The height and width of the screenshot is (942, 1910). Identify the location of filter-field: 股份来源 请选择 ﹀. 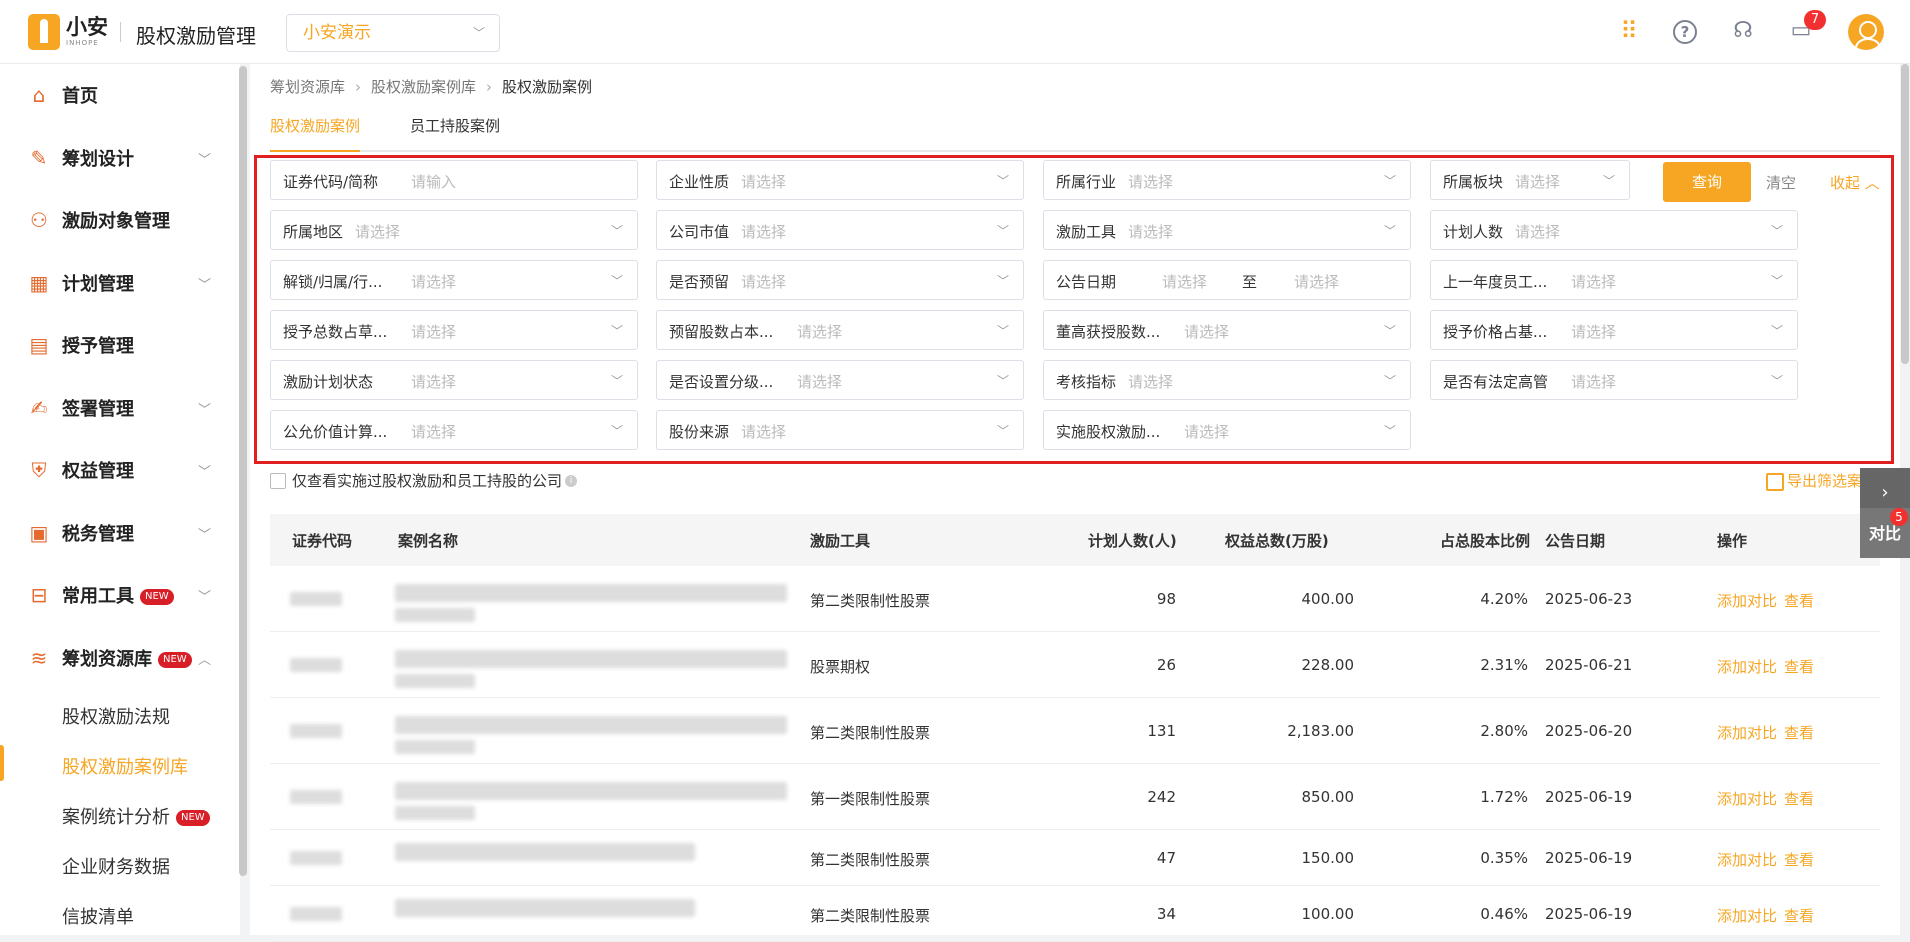
(840, 430).